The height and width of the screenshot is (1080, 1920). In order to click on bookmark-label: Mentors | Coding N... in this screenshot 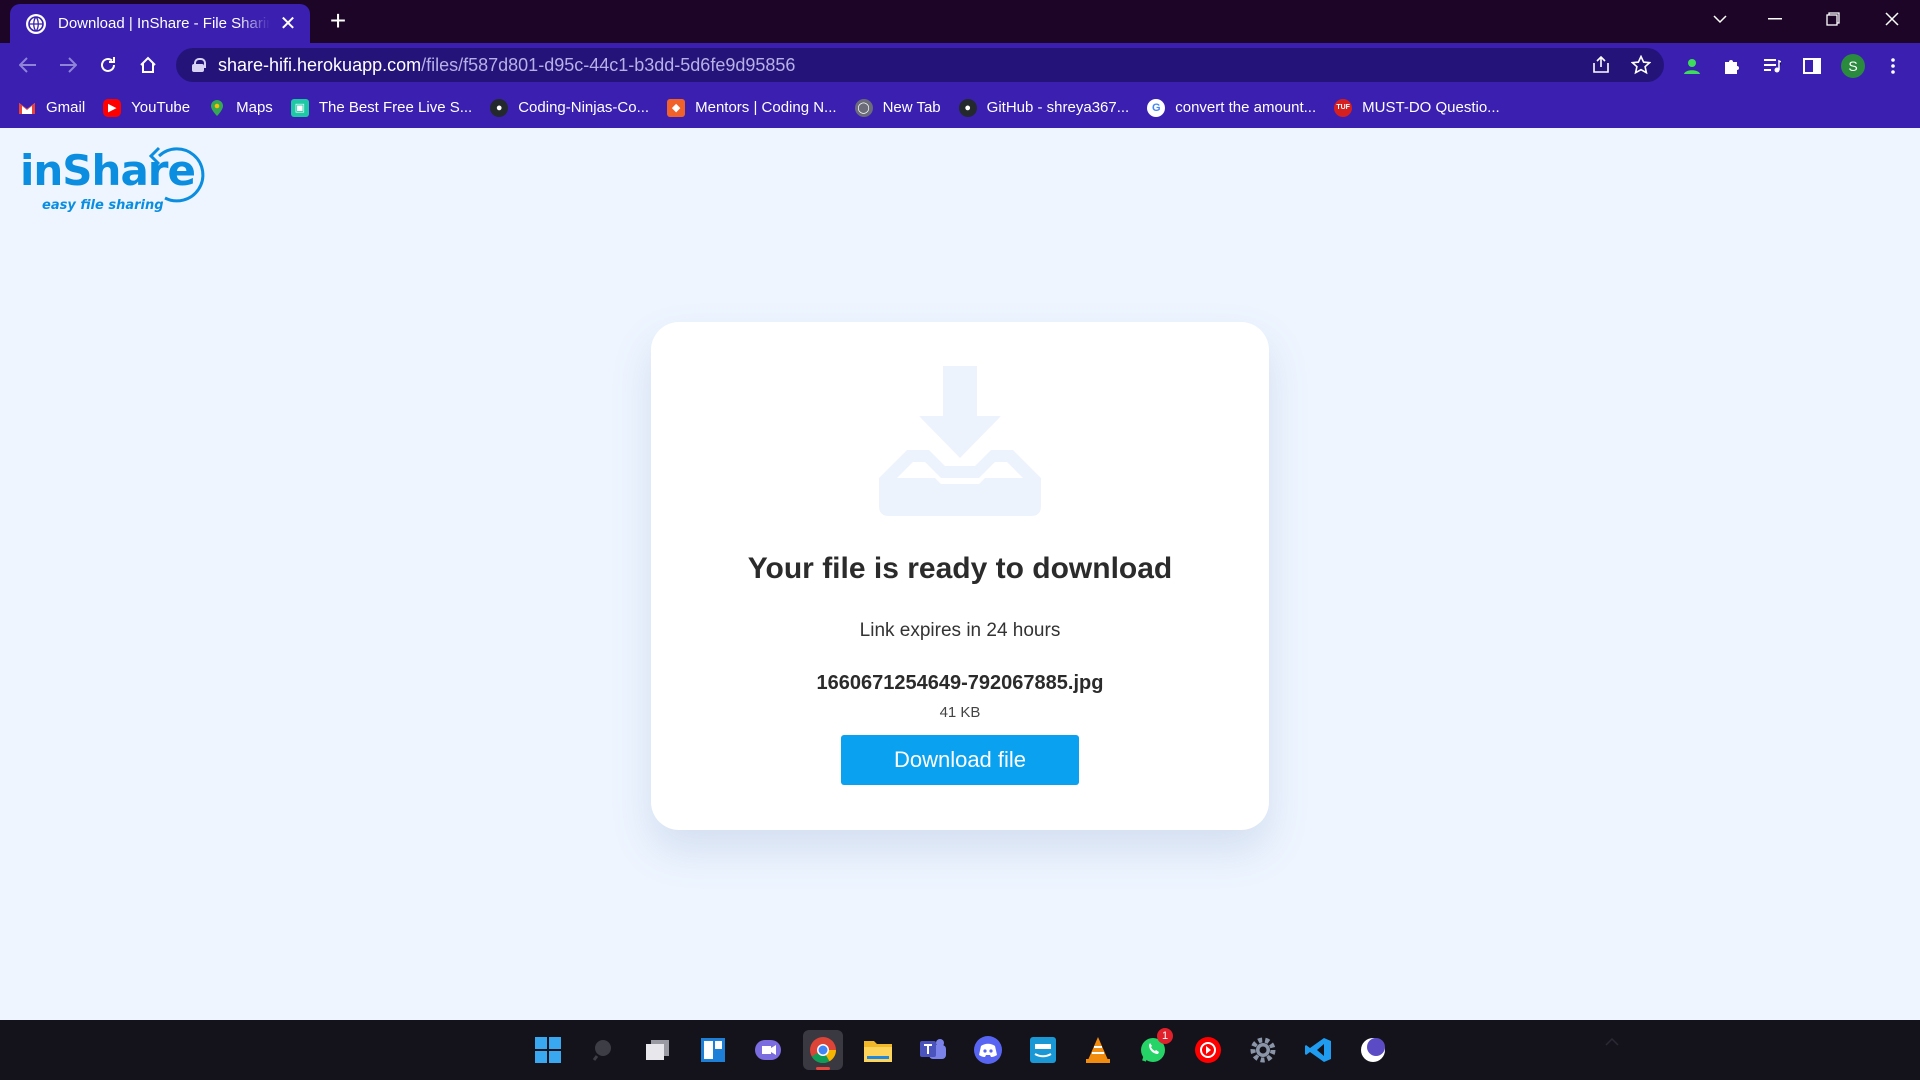, I will do `click(766, 107)`.